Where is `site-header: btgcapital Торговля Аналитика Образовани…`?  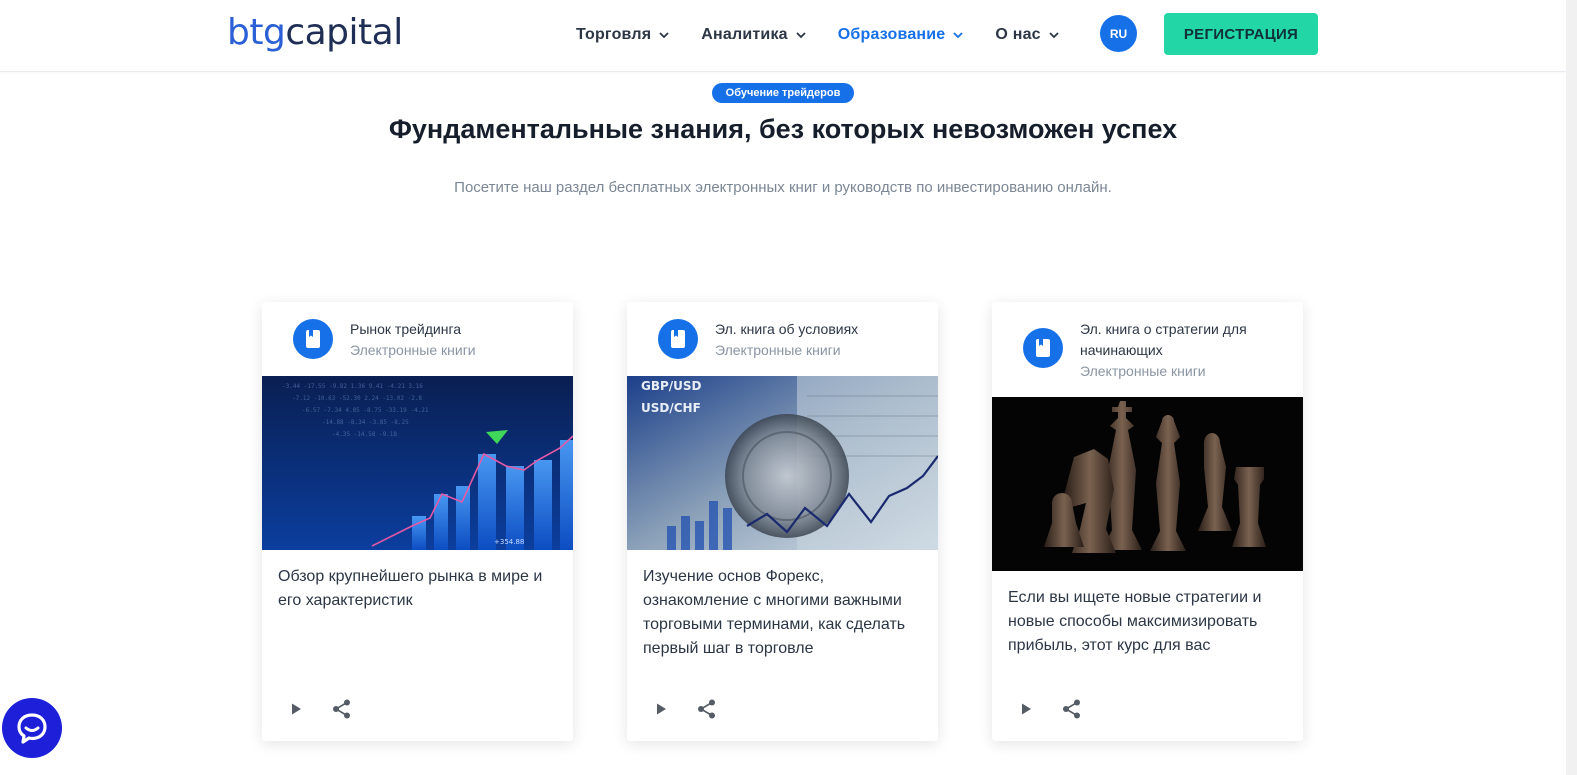 site-header: btgcapital Торговля Аналитика Образовани… is located at coordinates (783, 36).